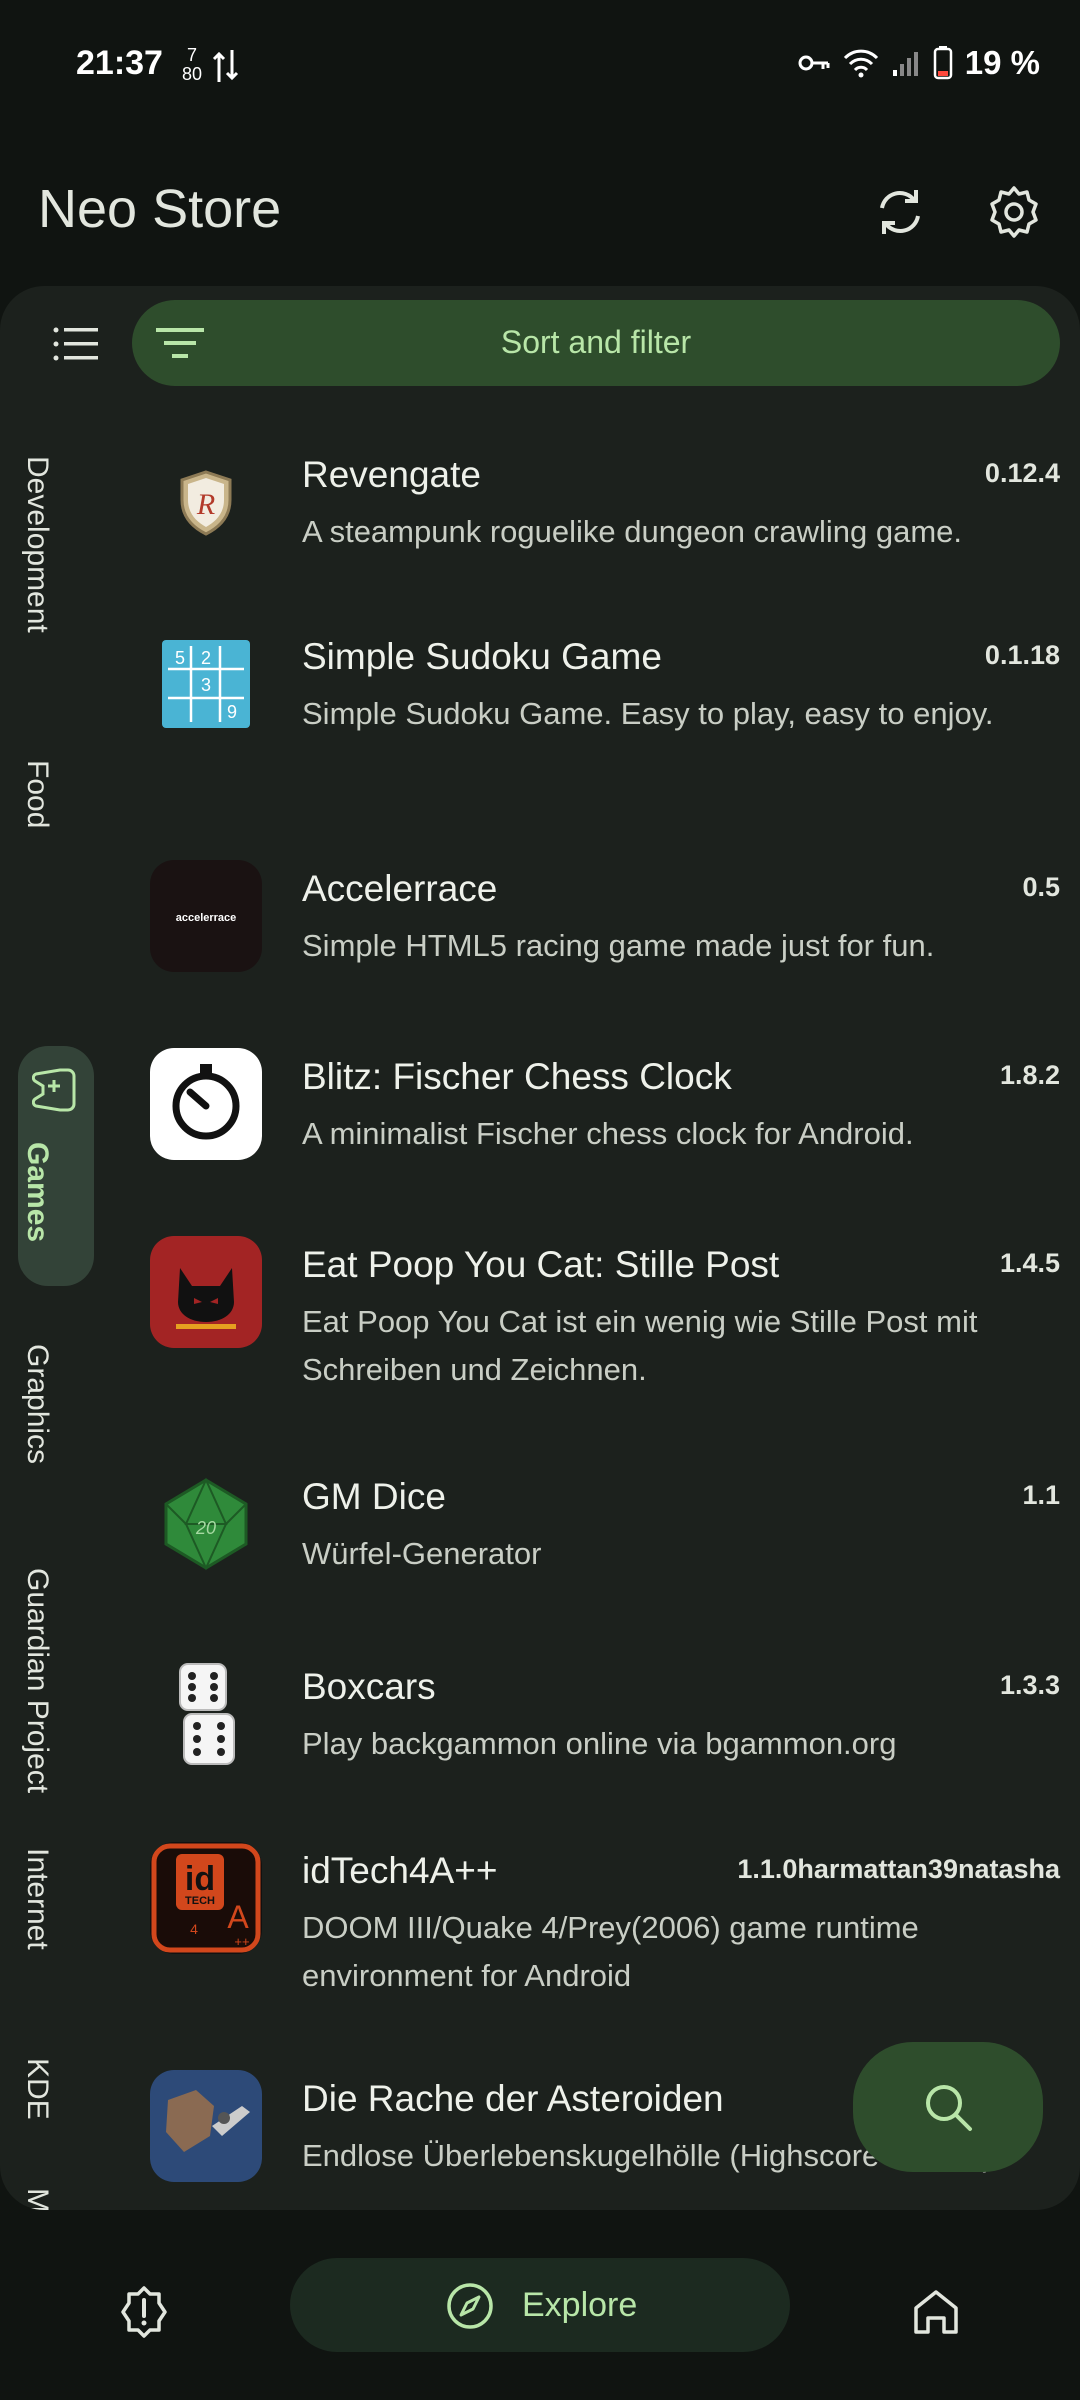  Describe the element at coordinates (1002, 62) in the screenshot. I see `battery-percent: 19 %` at that location.